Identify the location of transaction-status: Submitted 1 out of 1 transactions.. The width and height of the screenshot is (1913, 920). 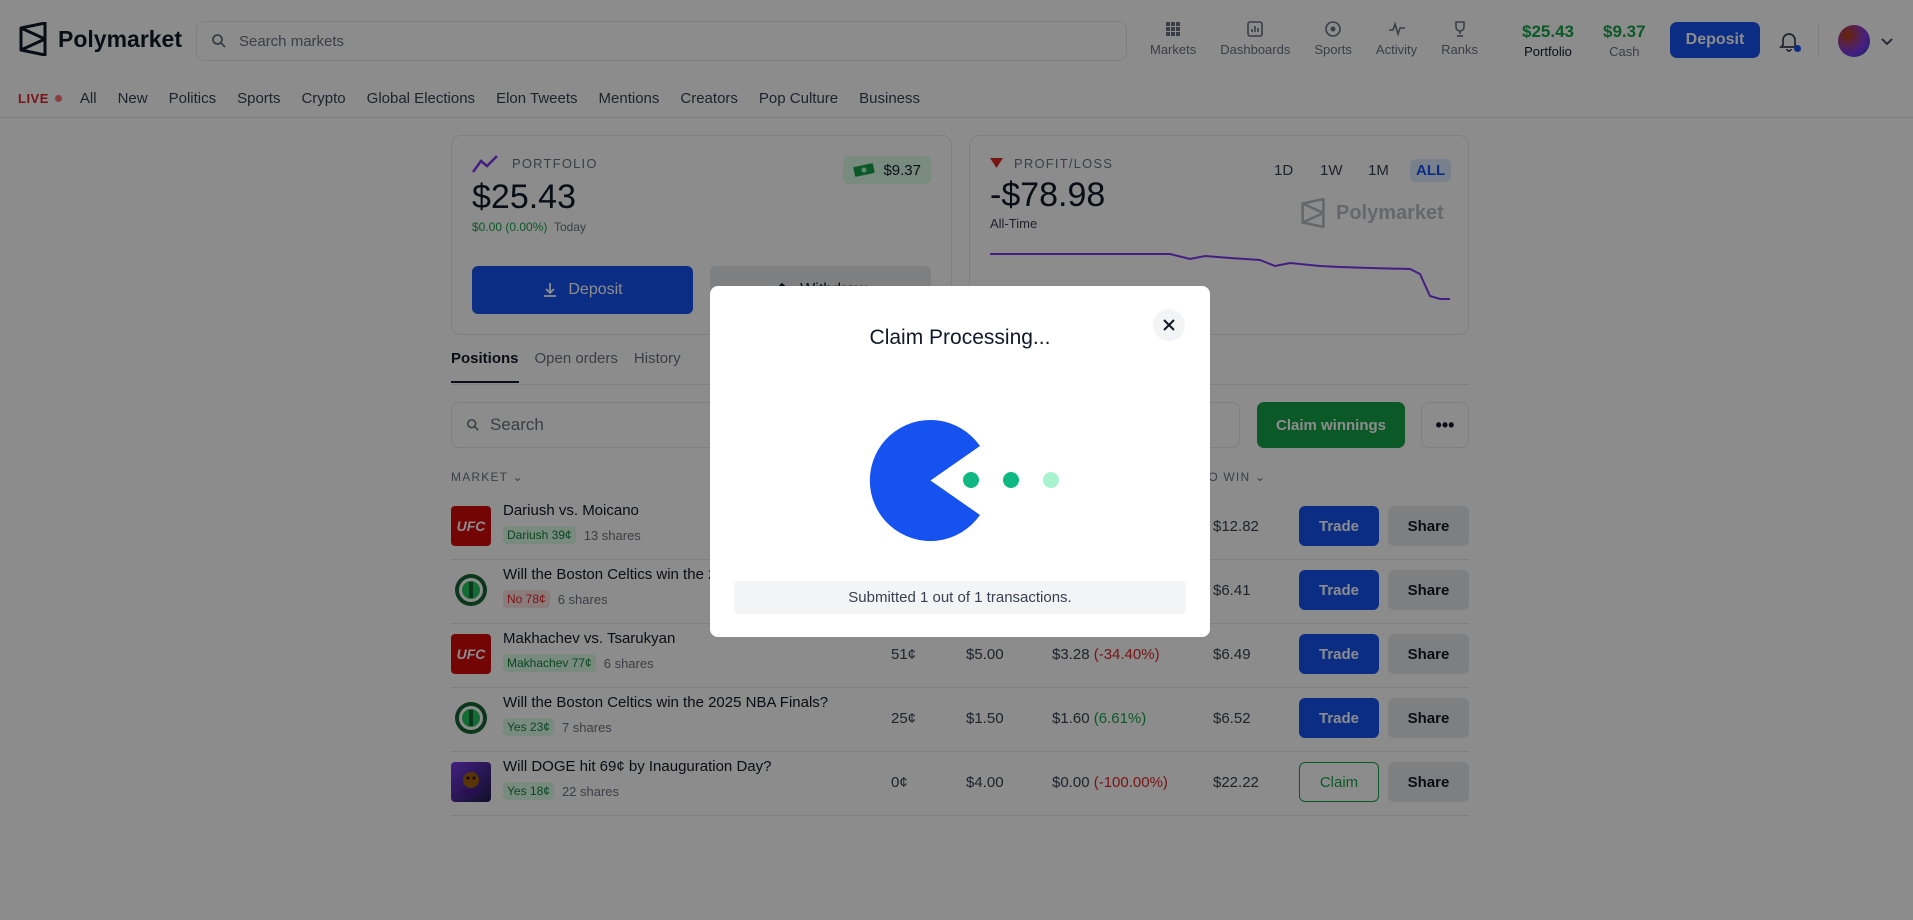
(960, 597).